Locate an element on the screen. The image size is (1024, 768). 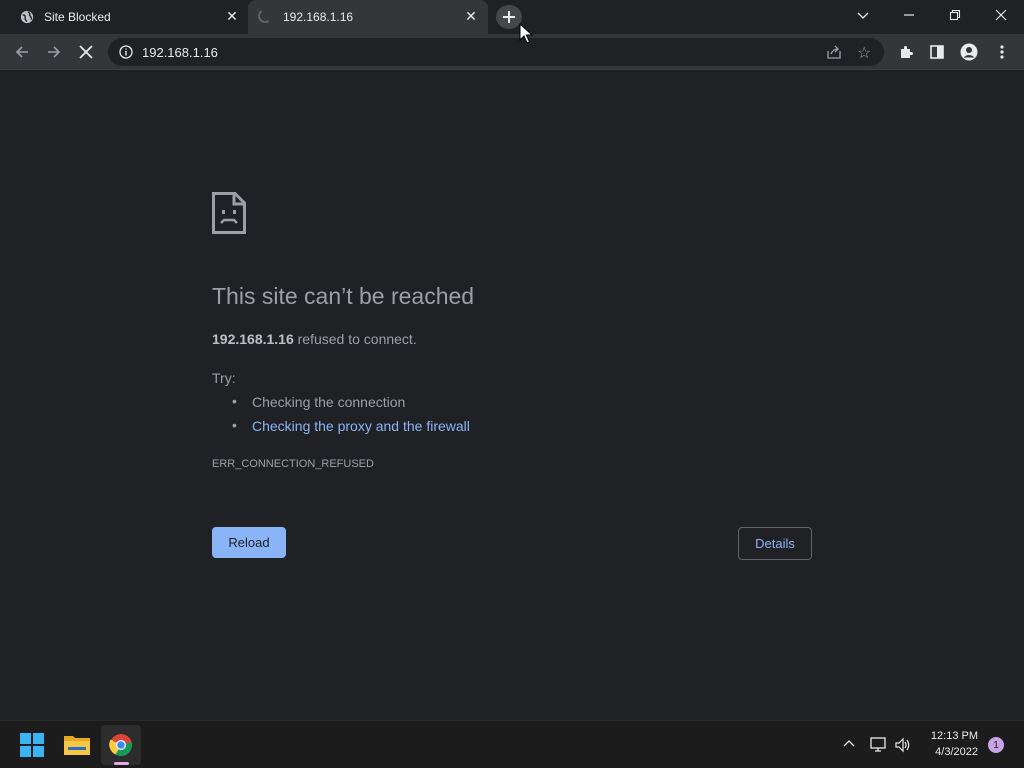
chrome-taskbar-button is located at coordinates (121, 745).